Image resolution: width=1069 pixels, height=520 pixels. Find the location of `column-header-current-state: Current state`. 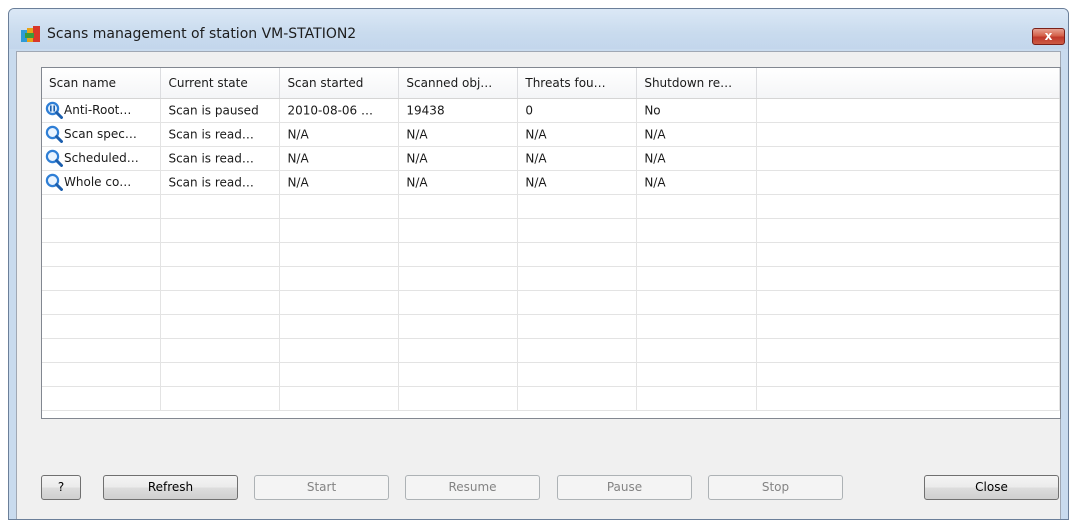

column-header-current-state: Current state is located at coordinates (220, 83).